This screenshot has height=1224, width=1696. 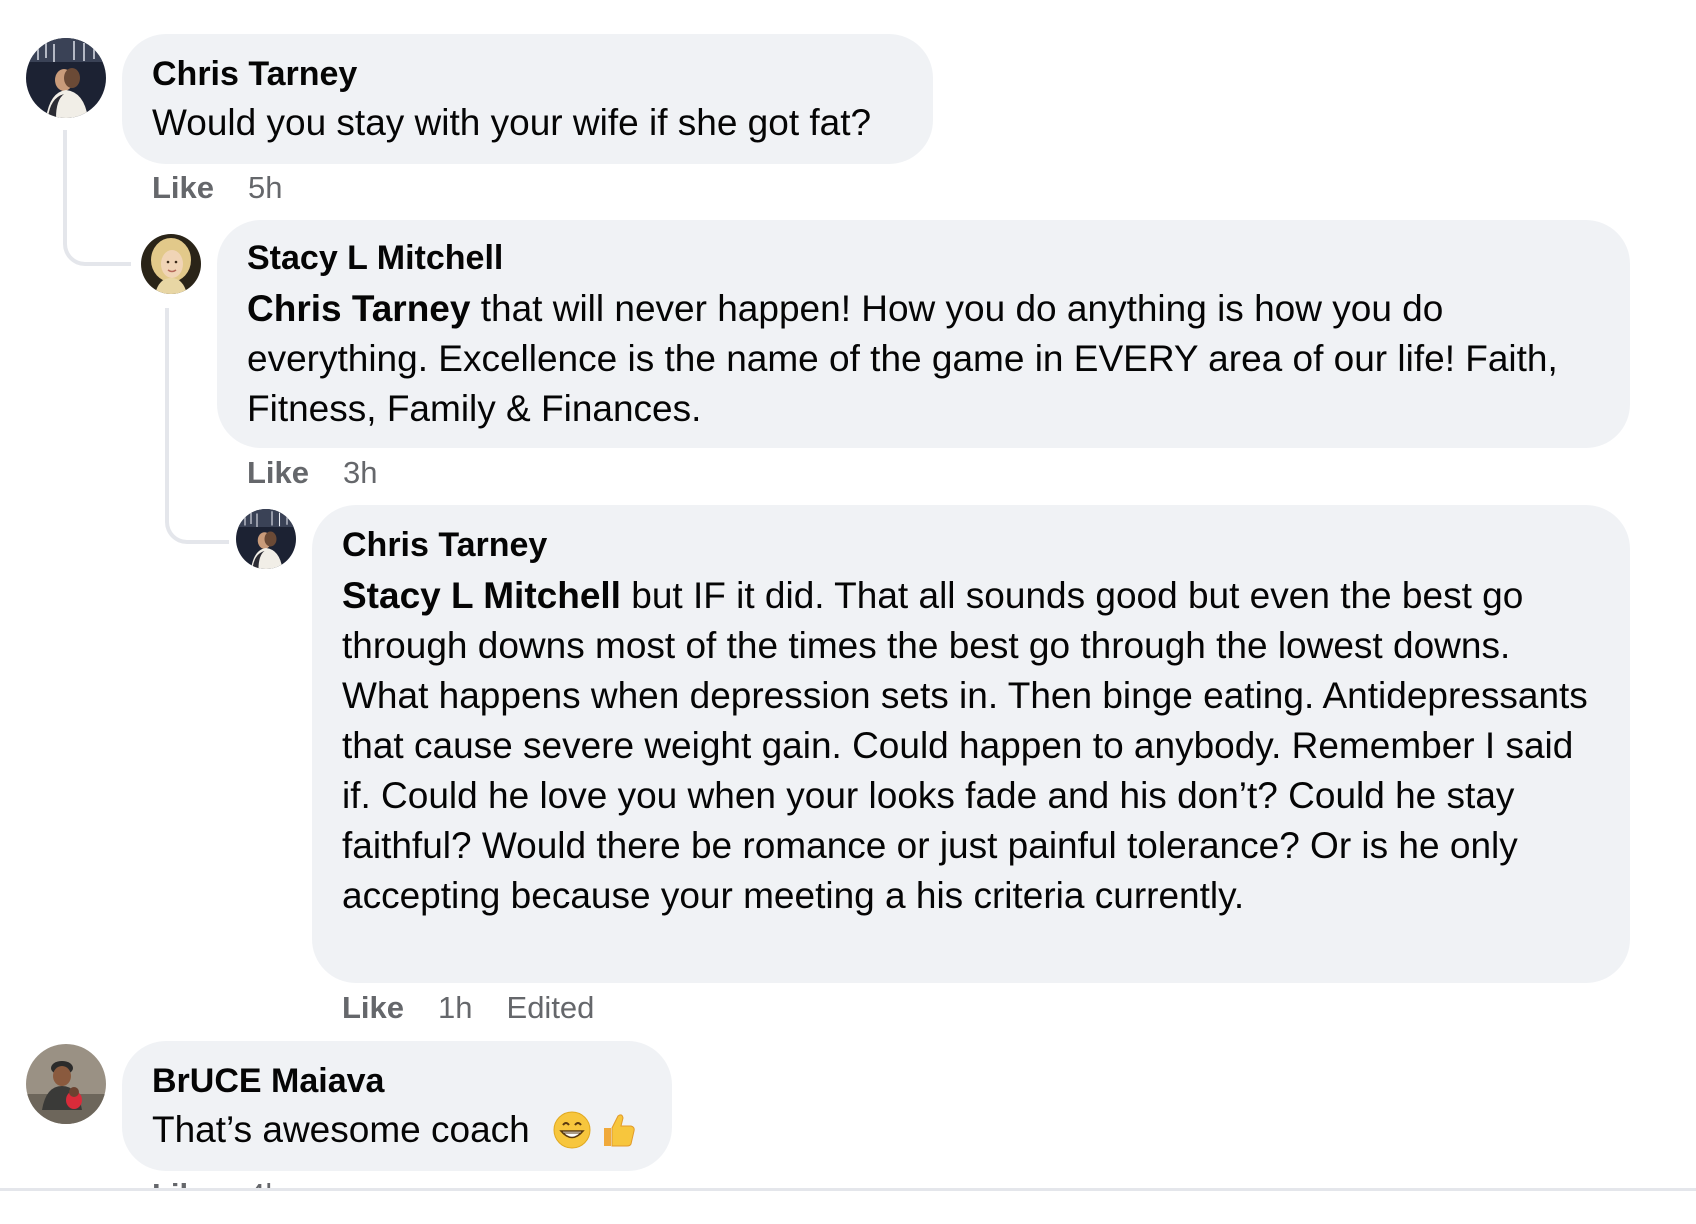 What do you see at coordinates (312, 473) in the screenshot?
I see `comment-actions-2: Like 3h` at bounding box center [312, 473].